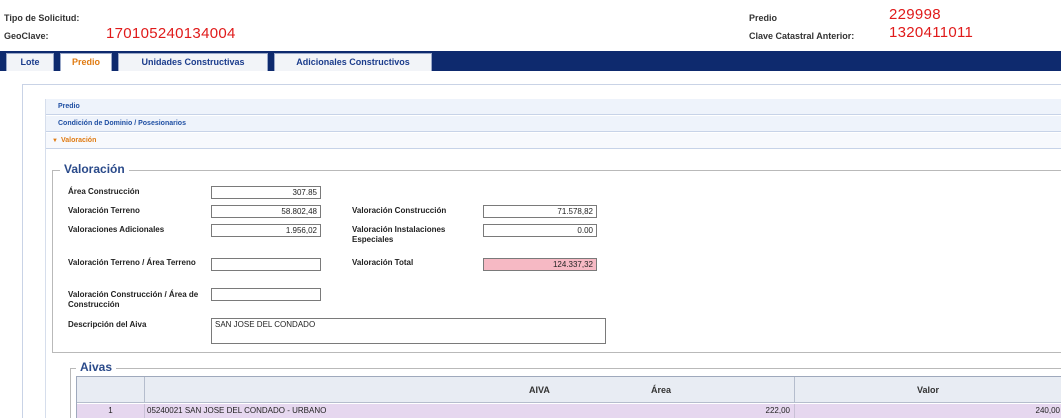 This screenshot has width=1061, height=418. What do you see at coordinates (266, 264) in the screenshot?
I see `val-terreno-area-field` at bounding box center [266, 264].